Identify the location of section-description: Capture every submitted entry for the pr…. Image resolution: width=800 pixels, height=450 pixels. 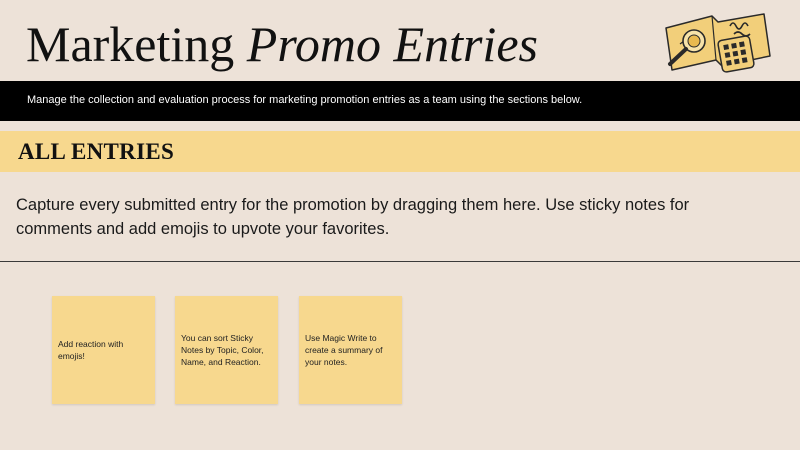
(353, 217).